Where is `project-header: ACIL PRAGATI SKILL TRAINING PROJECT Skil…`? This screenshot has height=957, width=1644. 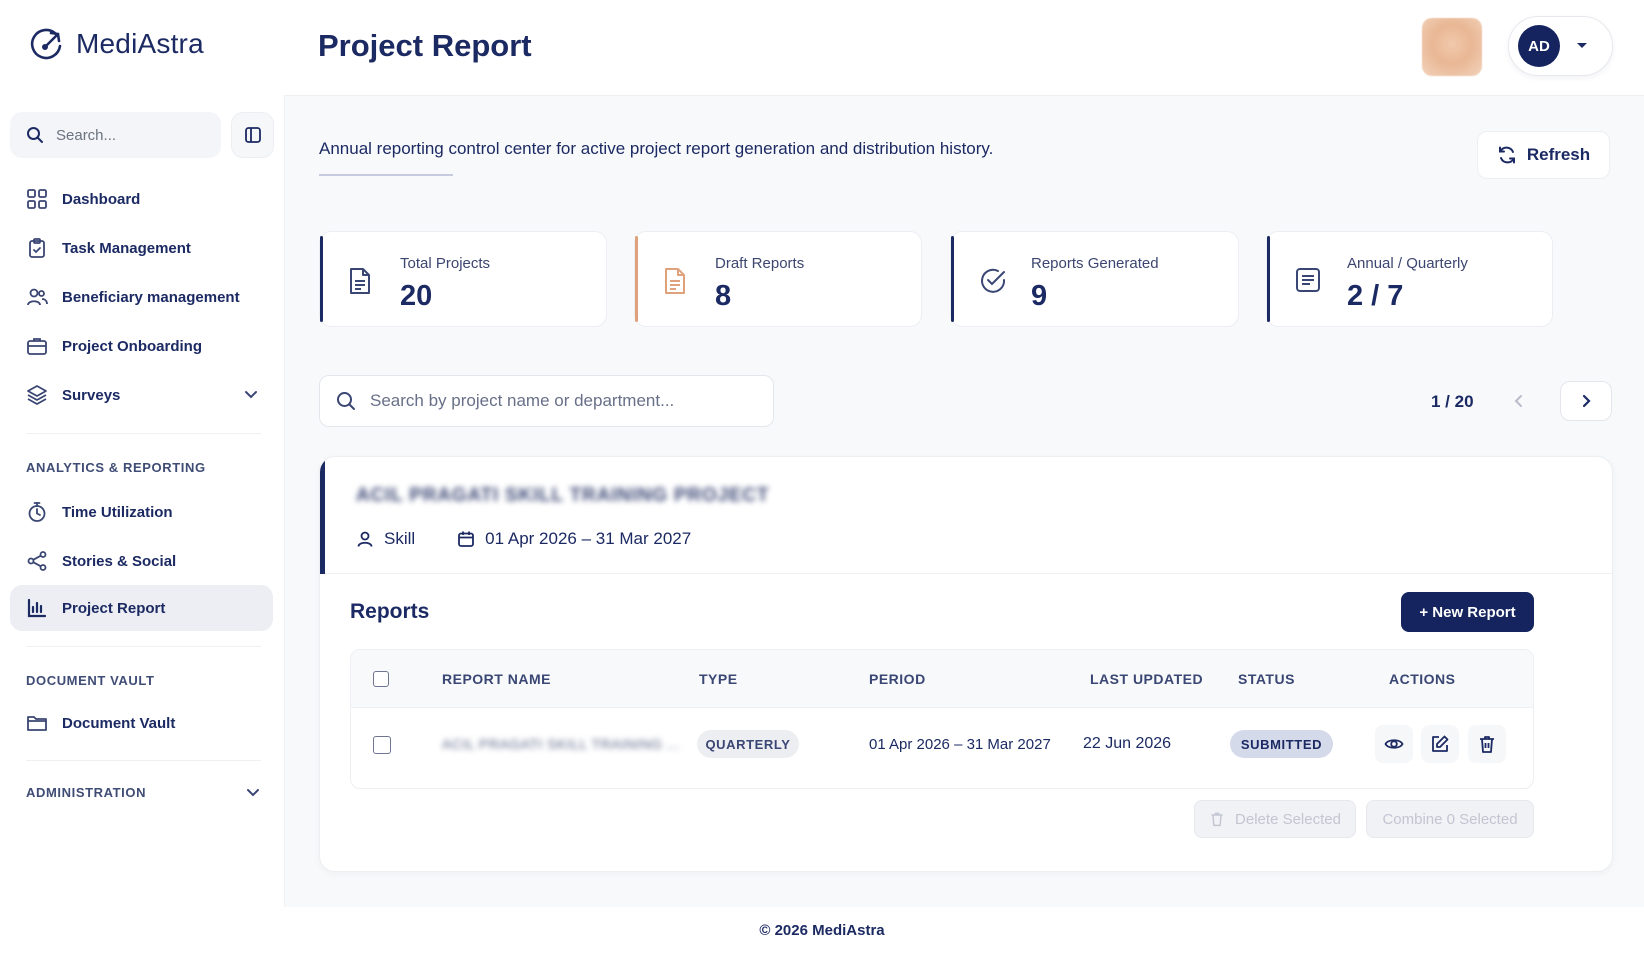 project-header: ACIL PRAGATI SKILL TRAINING PROJECT Skil… is located at coordinates (966, 515).